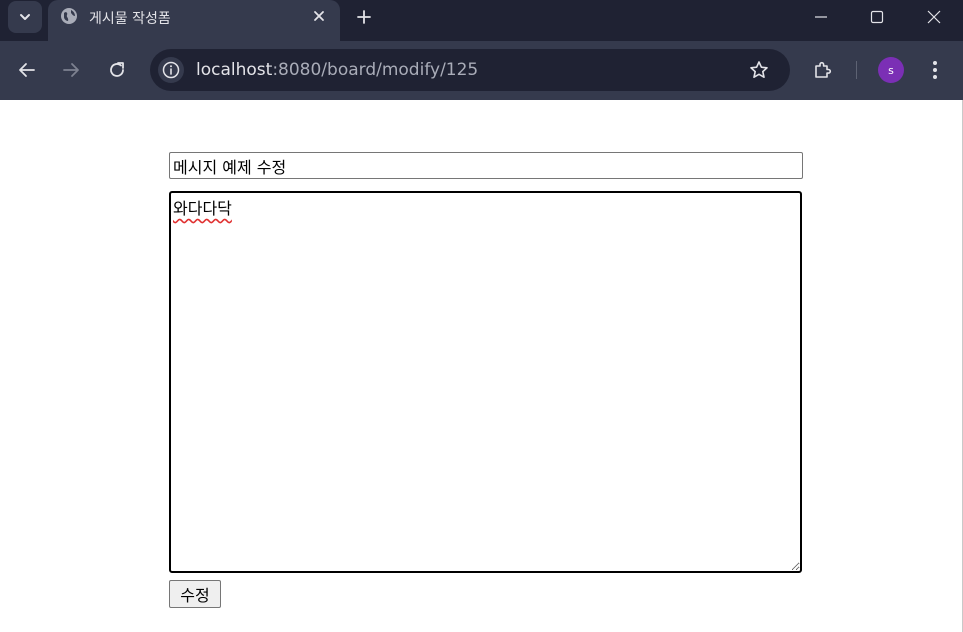 The image size is (963, 632). What do you see at coordinates (891, 70) in the screenshot?
I see `profile-avatar: s` at bounding box center [891, 70].